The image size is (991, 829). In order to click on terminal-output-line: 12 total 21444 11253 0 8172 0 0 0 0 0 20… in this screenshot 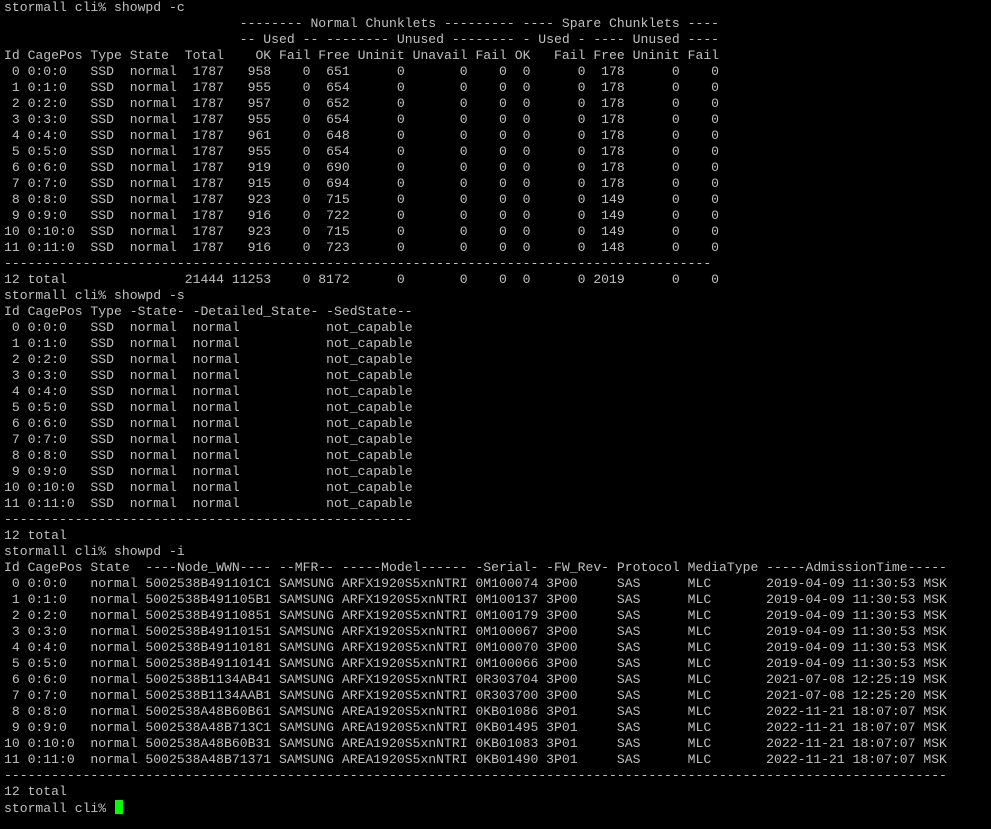, I will do `click(362, 279)`.